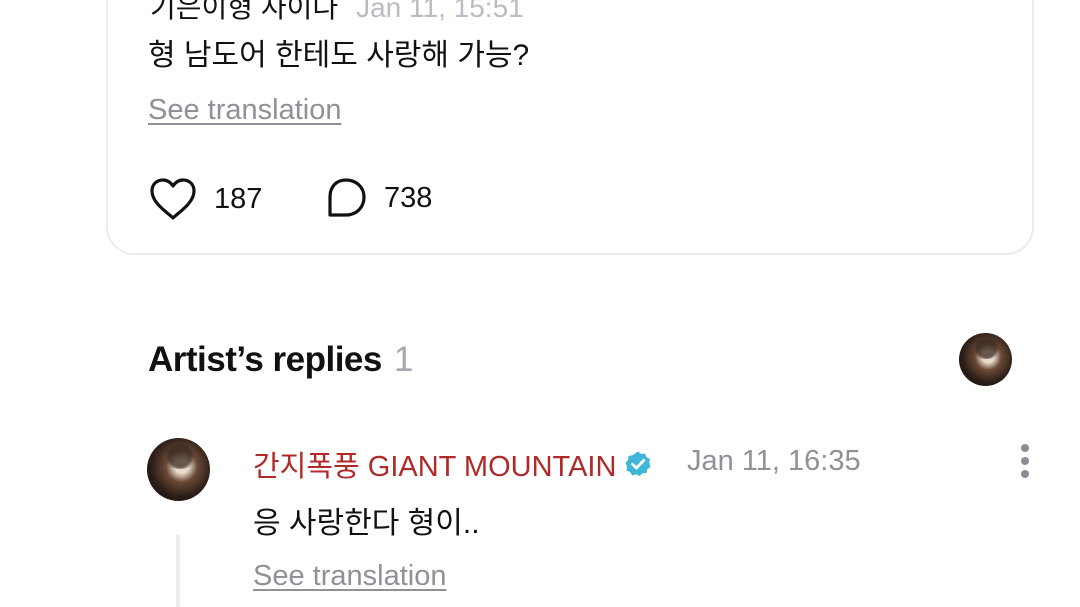  What do you see at coordinates (408, 197) in the screenshot?
I see `comment-count: 738` at bounding box center [408, 197].